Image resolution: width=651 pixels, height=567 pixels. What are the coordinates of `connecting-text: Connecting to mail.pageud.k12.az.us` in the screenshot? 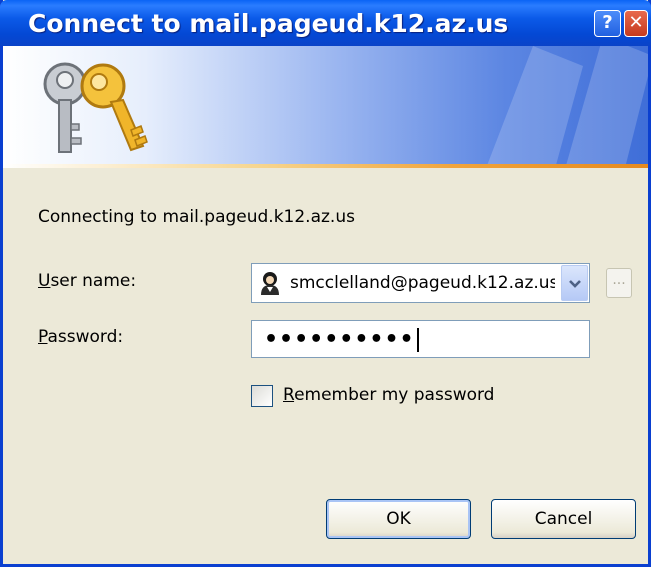 It's located at (196, 217).